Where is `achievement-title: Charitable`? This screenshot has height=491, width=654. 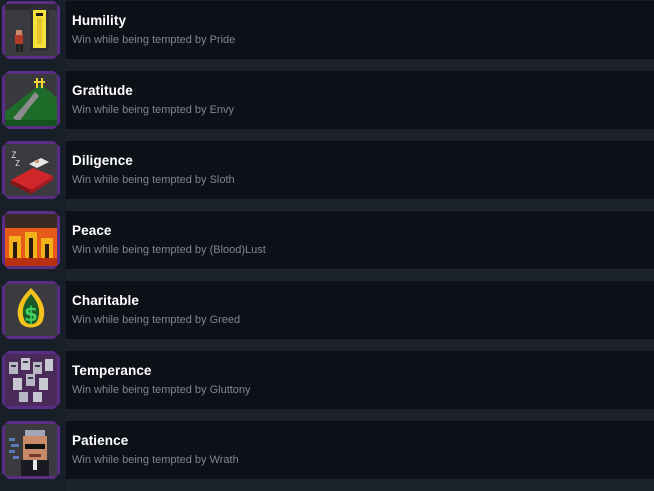 achievement-title: Charitable is located at coordinates (106, 300).